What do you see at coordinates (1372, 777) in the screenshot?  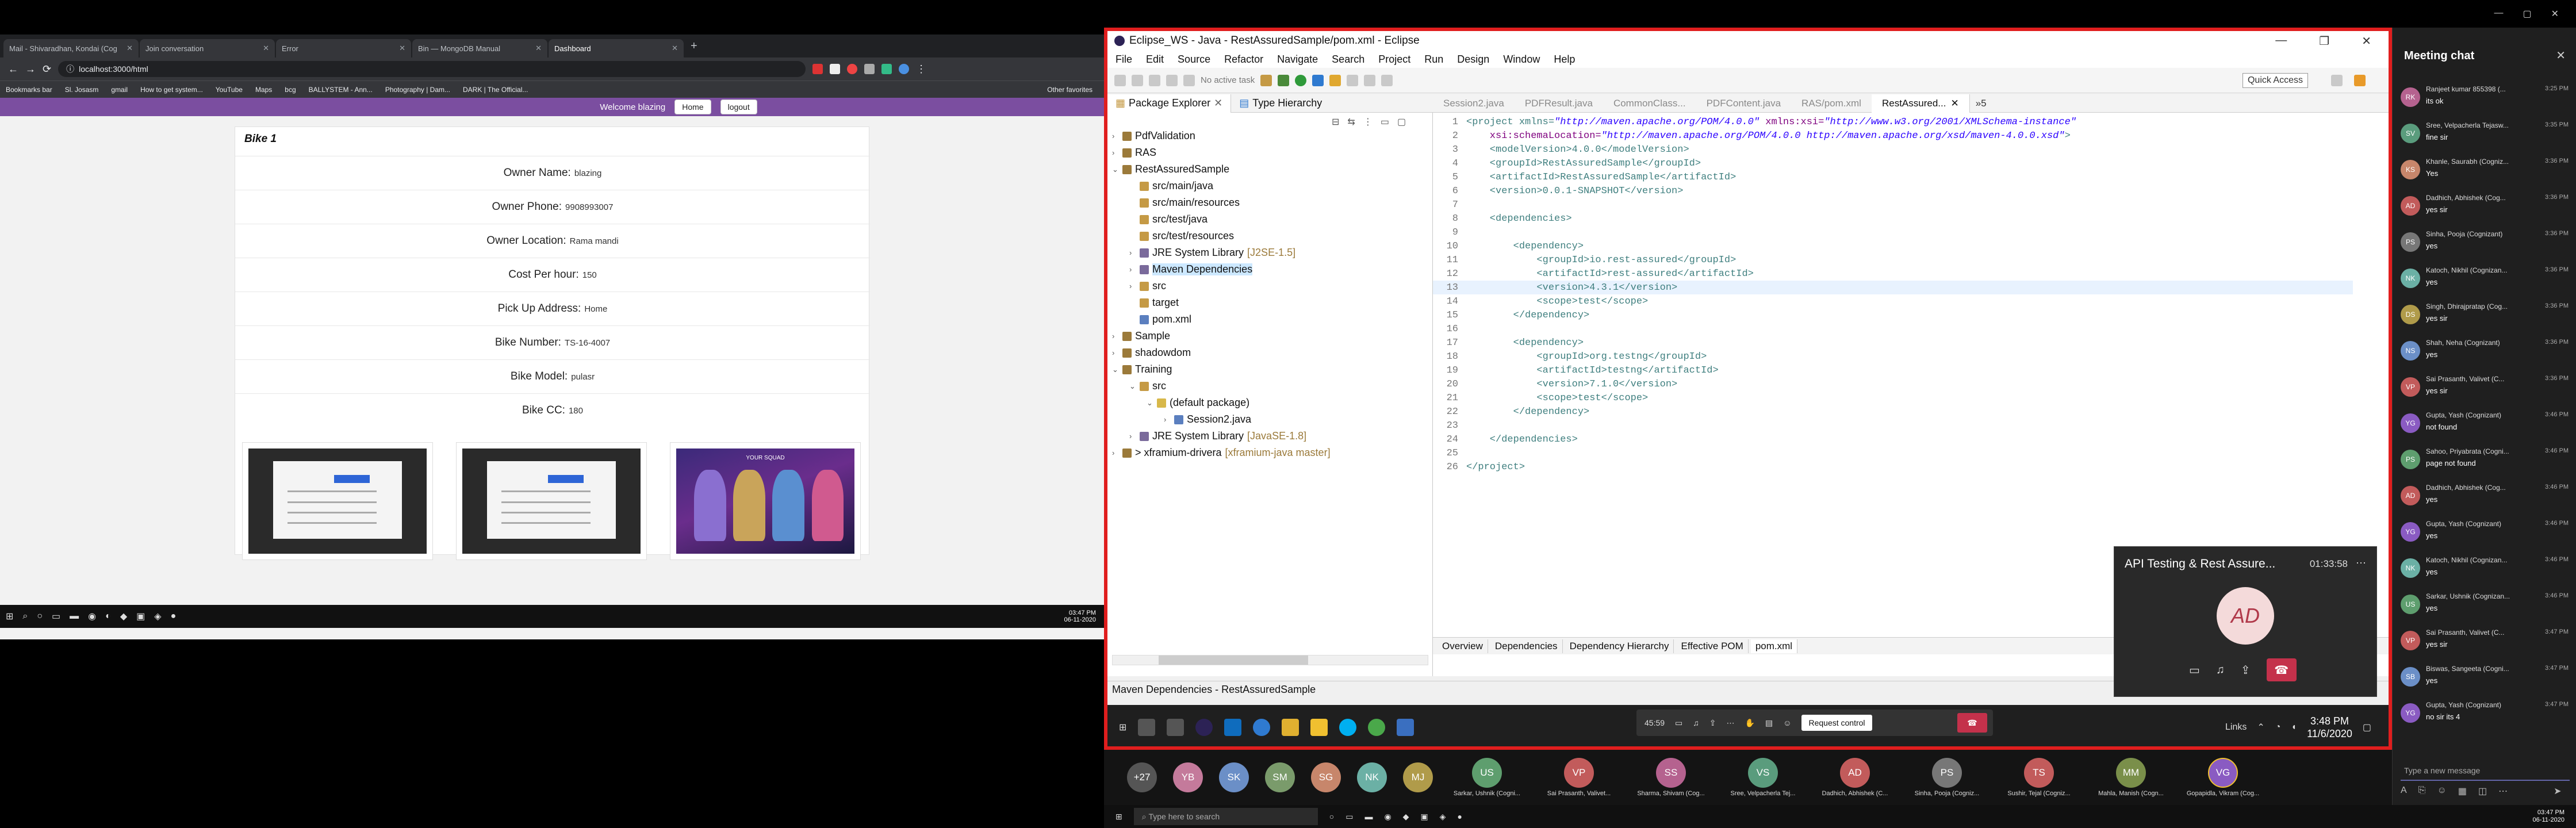 I see `participant-avatar: NK` at bounding box center [1372, 777].